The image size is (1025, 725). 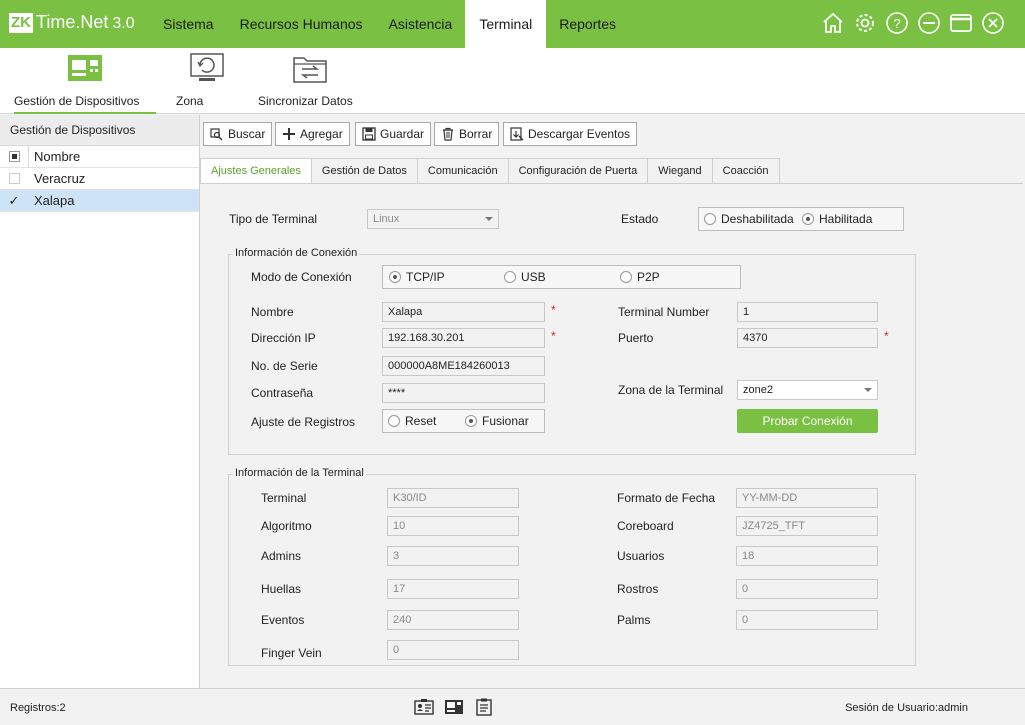 What do you see at coordinates (272, 312) in the screenshot?
I see `name-label: Nombre` at bounding box center [272, 312].